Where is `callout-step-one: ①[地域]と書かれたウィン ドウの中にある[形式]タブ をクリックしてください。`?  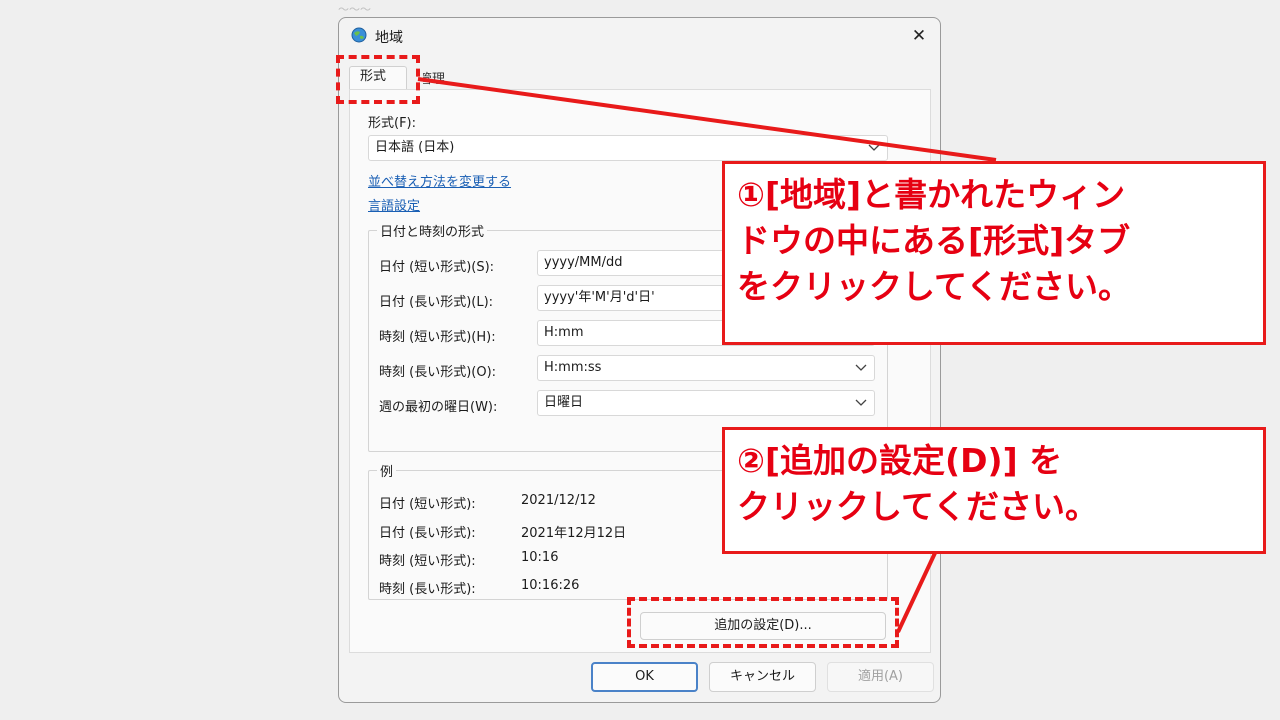
callout-step-one: ①[地域]と書かれたウィン ドウの中にある[形式]タブ をクリックしてください。 is located at coordinates (994, 253).